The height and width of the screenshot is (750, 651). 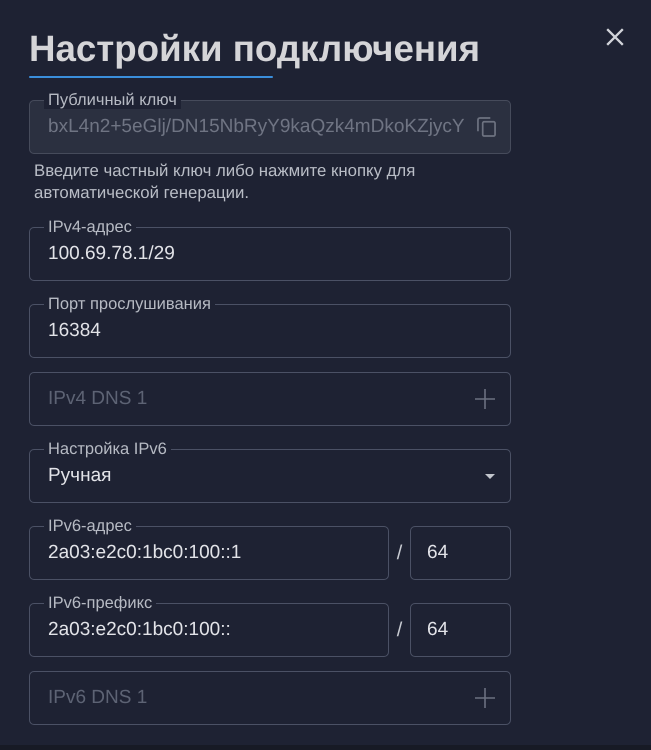 What do you see at coordinates (490, 476) in the screenshot?
I see `caret-icon` at bounding box center [490, 476].